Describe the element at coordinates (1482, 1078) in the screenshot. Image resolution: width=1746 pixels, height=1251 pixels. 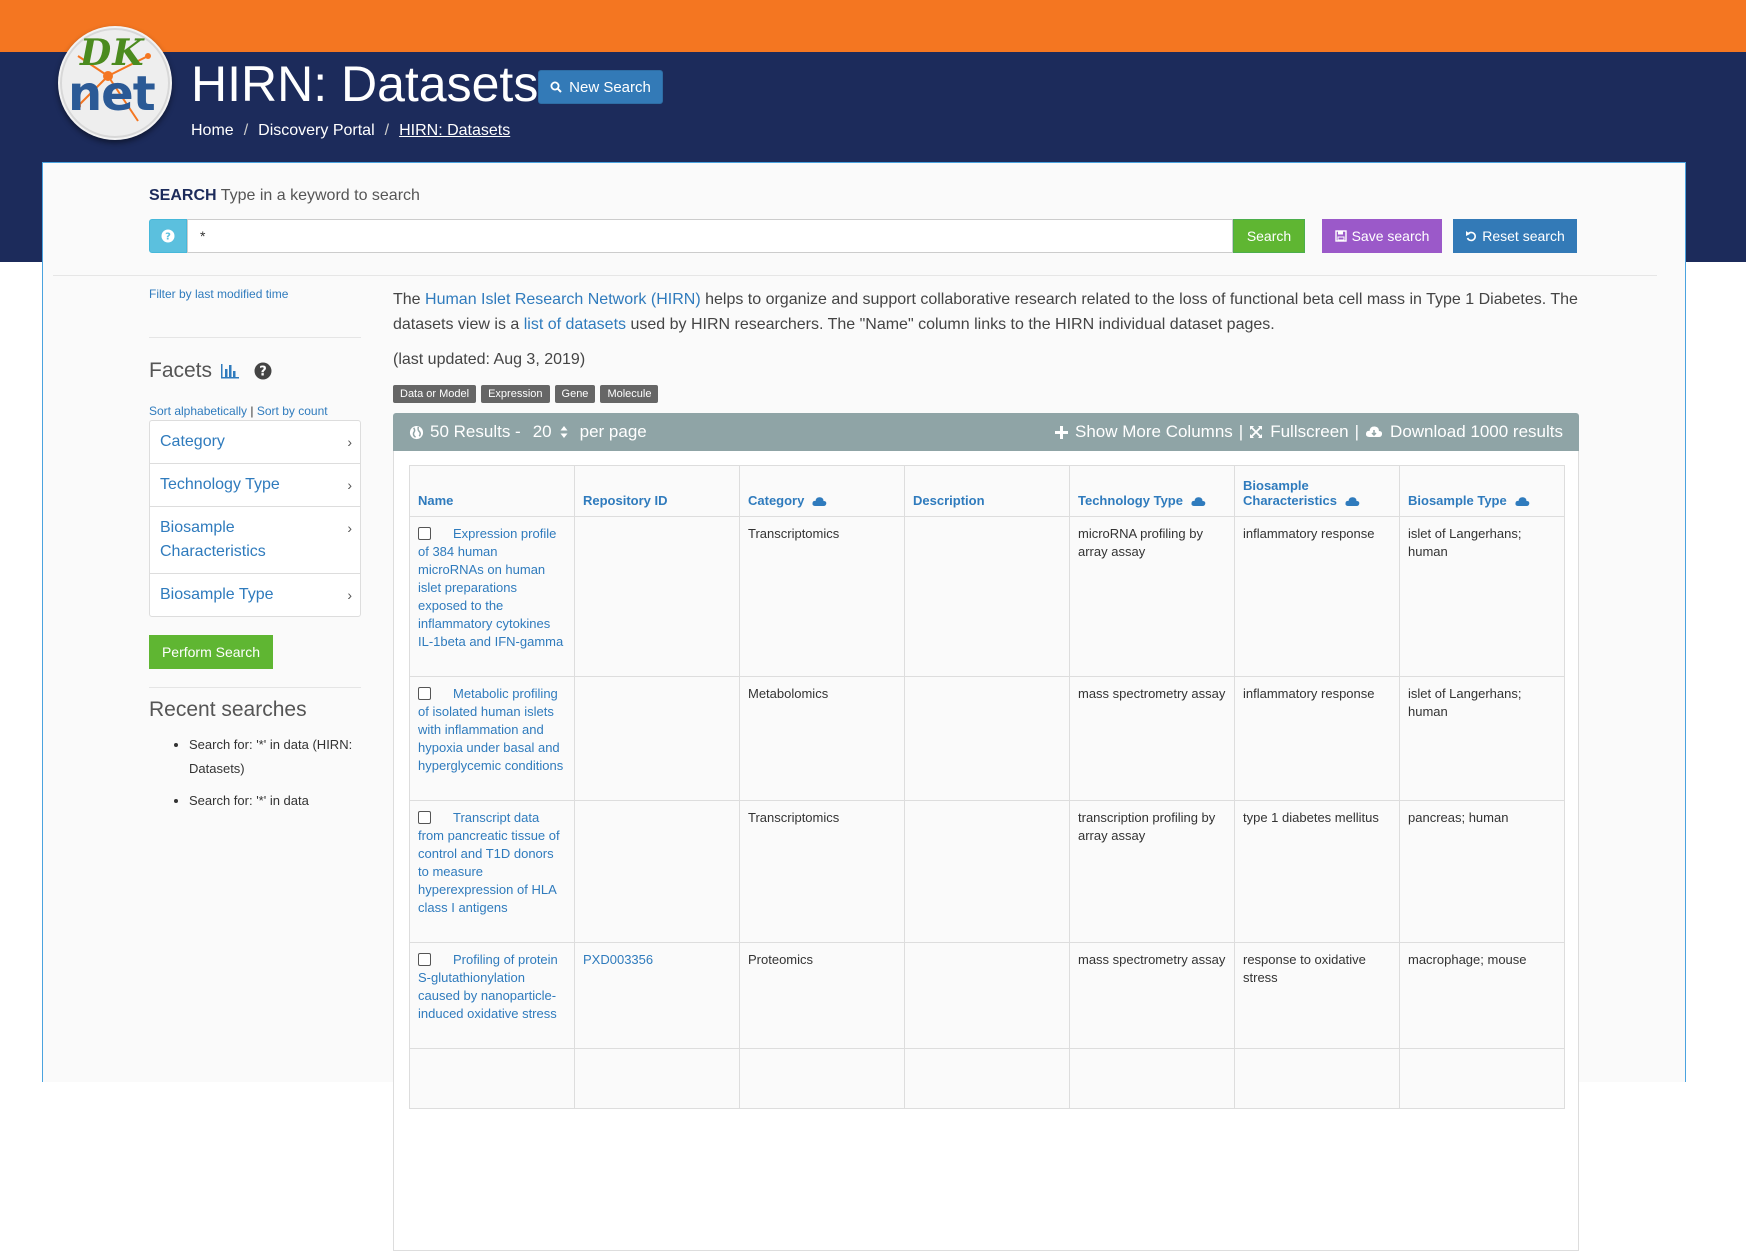
I see `cell-biosample-type` at that location.